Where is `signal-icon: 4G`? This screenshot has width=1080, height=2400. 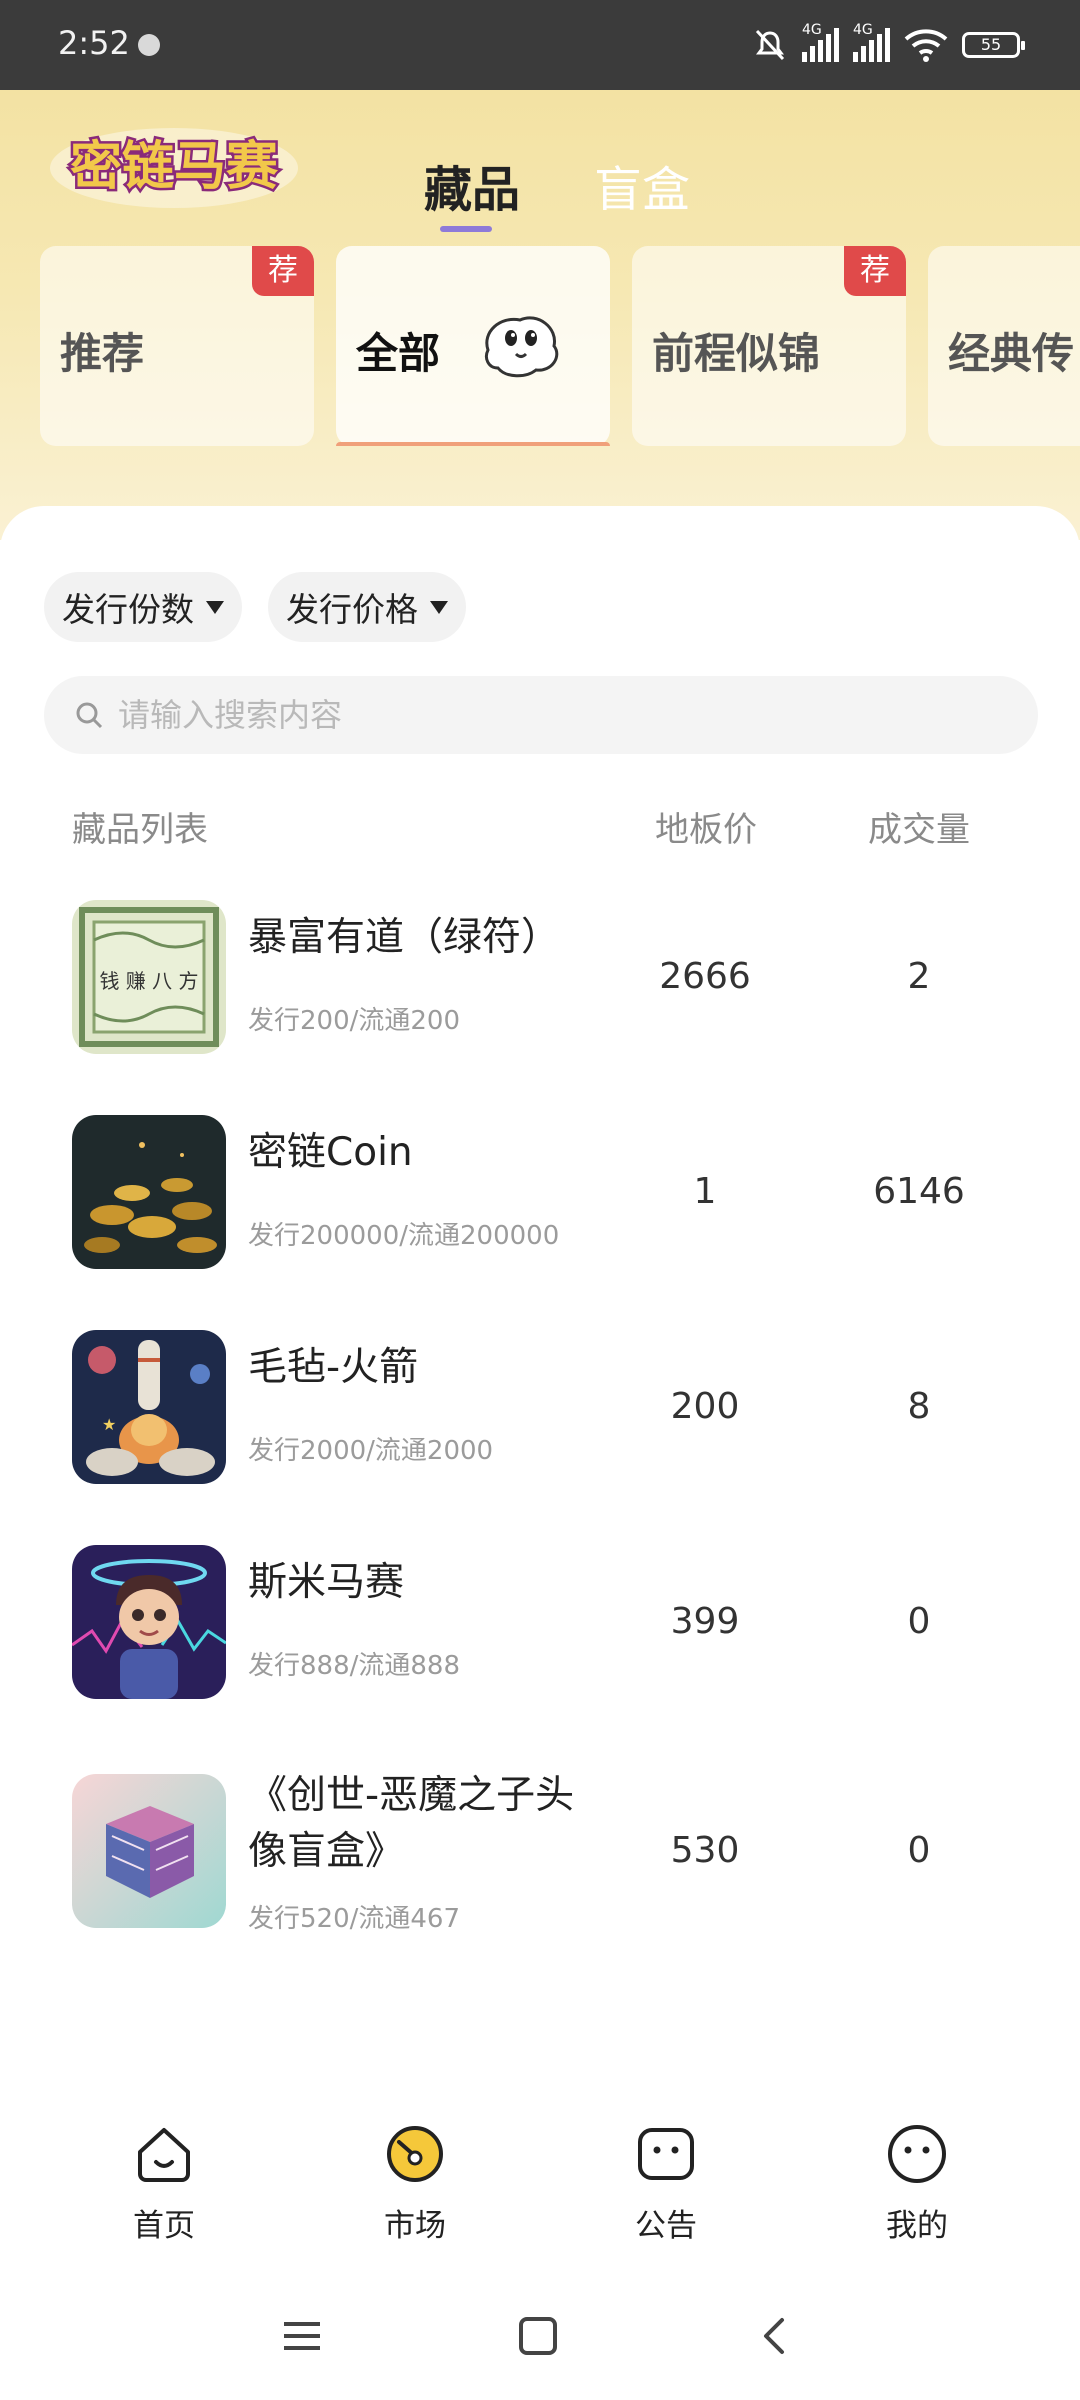
signal-icon: 4G is located at coordinates (820, 42).